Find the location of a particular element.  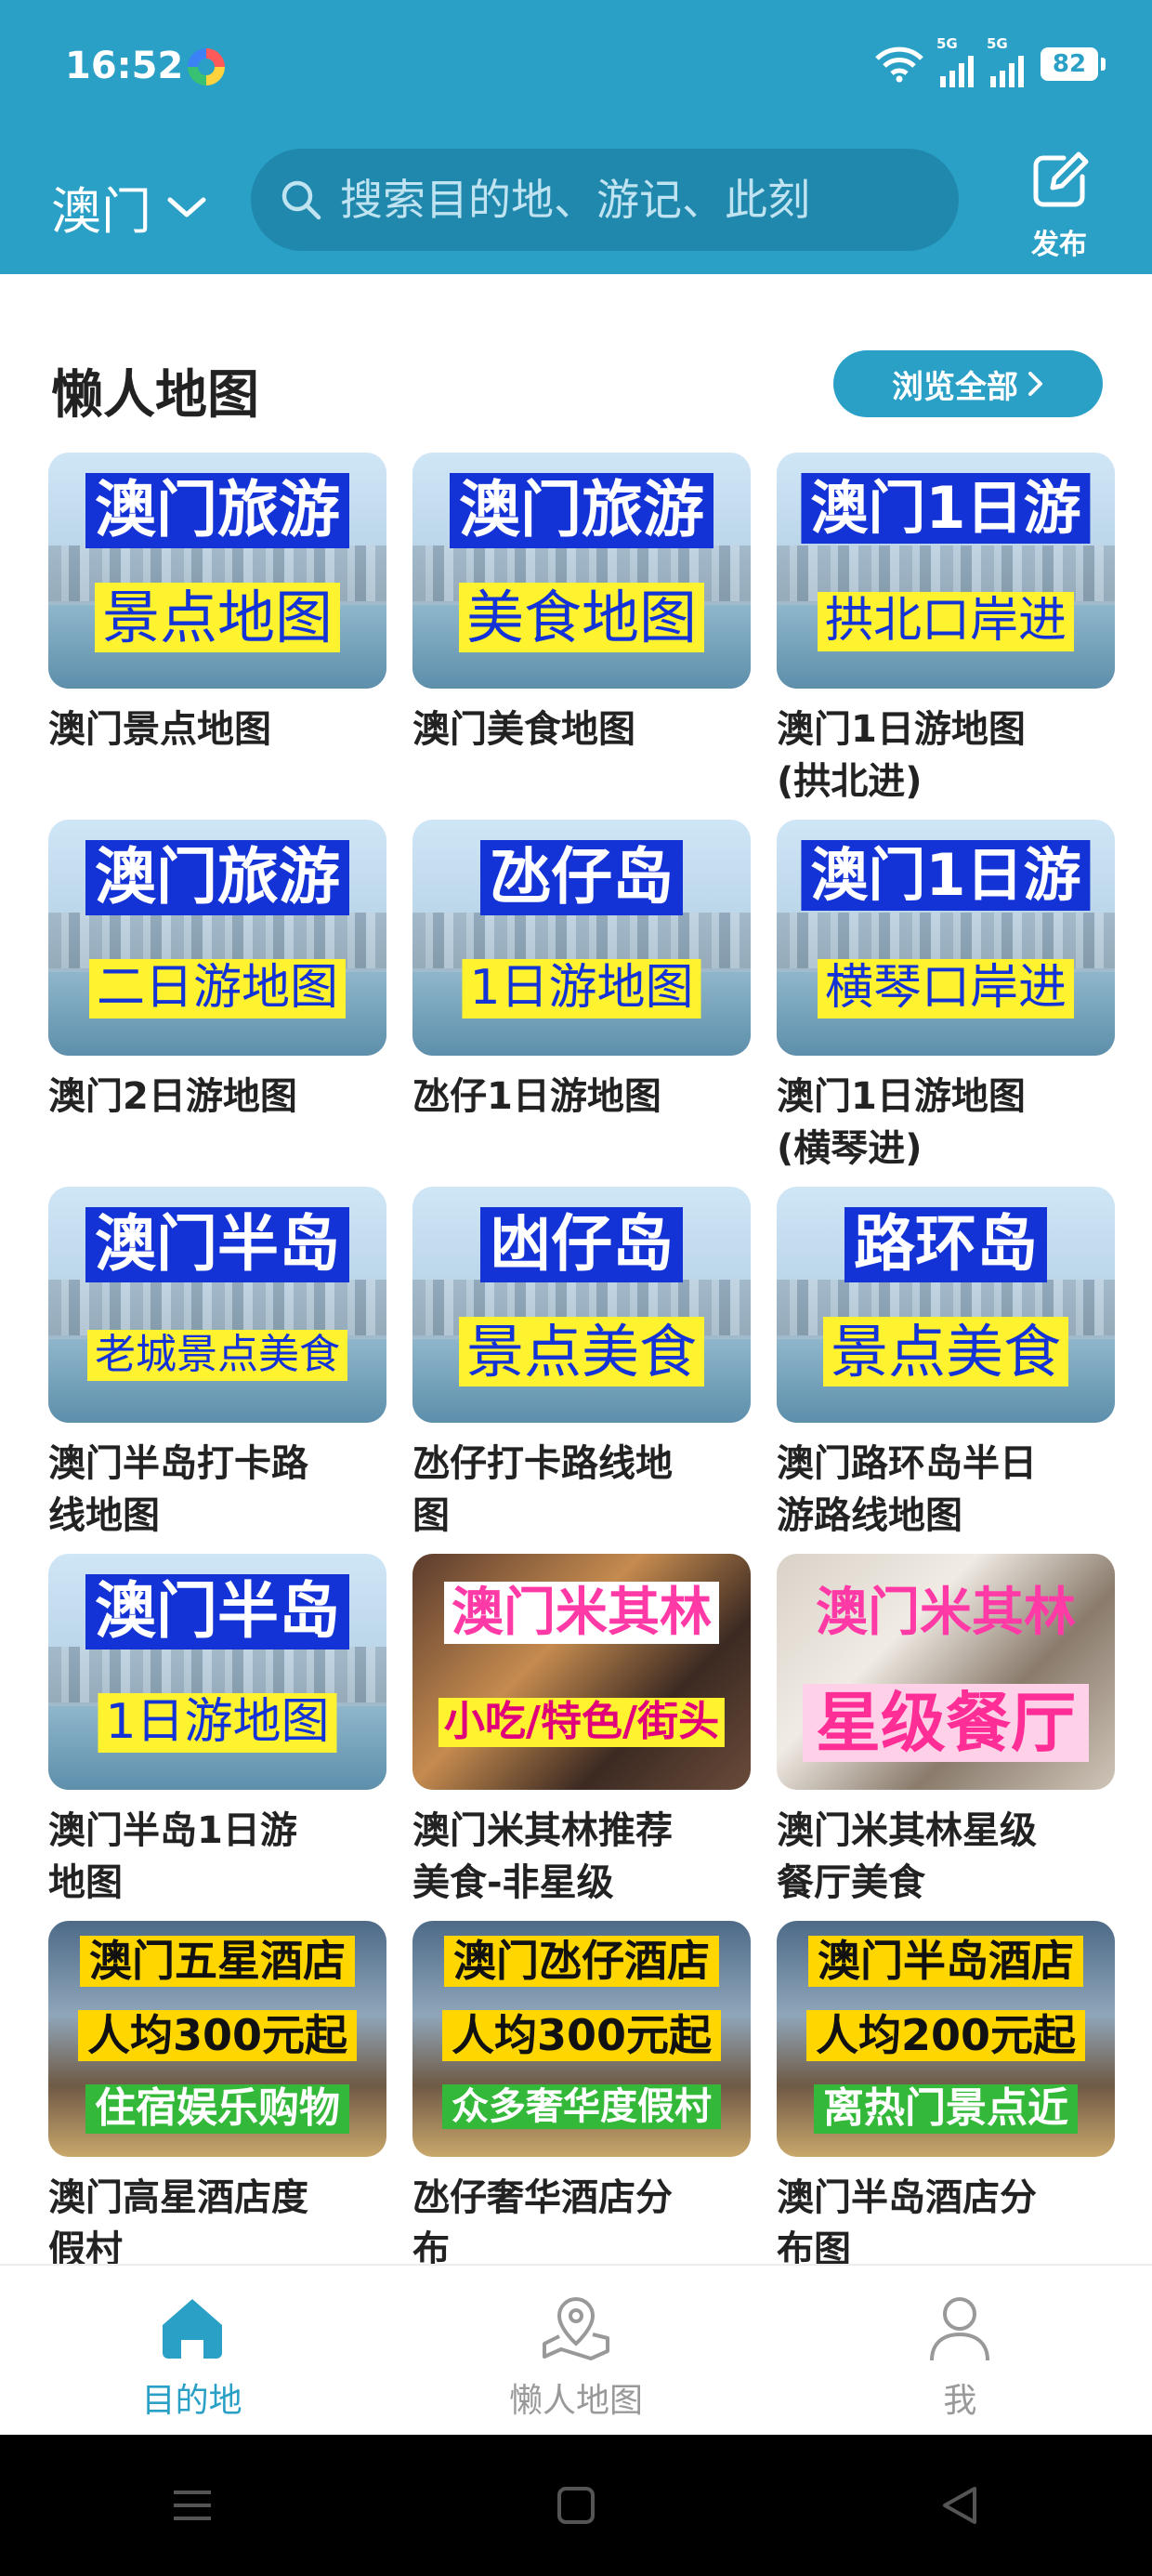

map-card: 澳门五星酒店 人均300元起 住宿娱乐购物 澳门高星酒店度 假村 is located at coordinates (217, 2104).